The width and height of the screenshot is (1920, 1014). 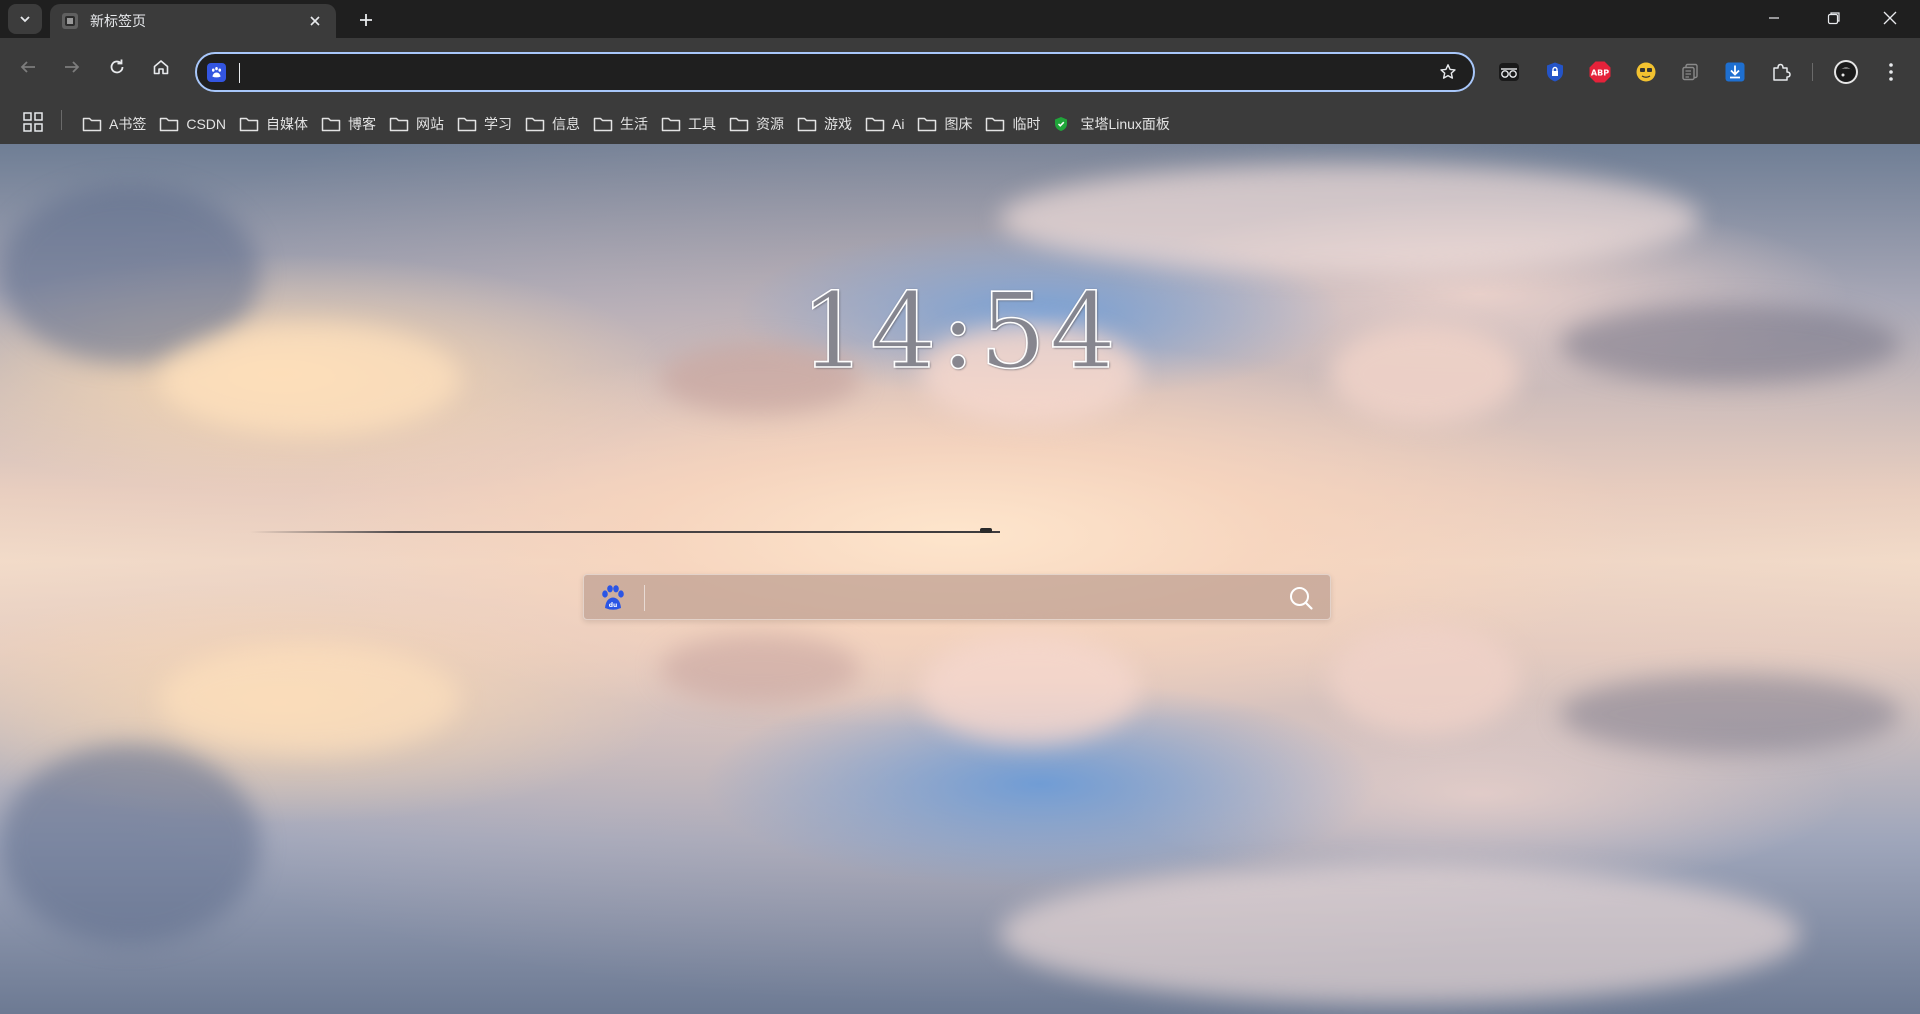 I want to click on extension-copy, so click(x=1690, y=72).